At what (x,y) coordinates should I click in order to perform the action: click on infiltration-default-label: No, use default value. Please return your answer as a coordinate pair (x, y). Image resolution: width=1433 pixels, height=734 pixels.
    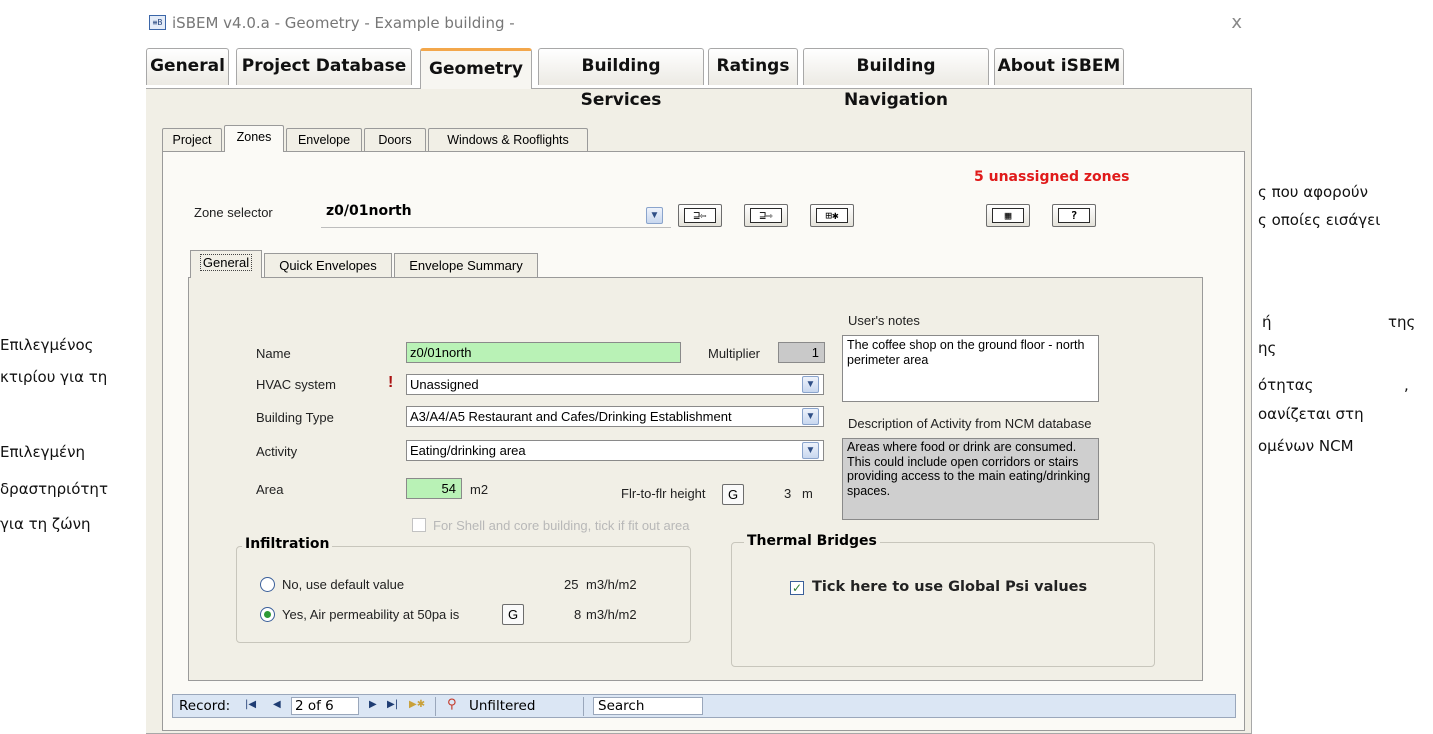
    Looking at the image, I should click on (343, 584).